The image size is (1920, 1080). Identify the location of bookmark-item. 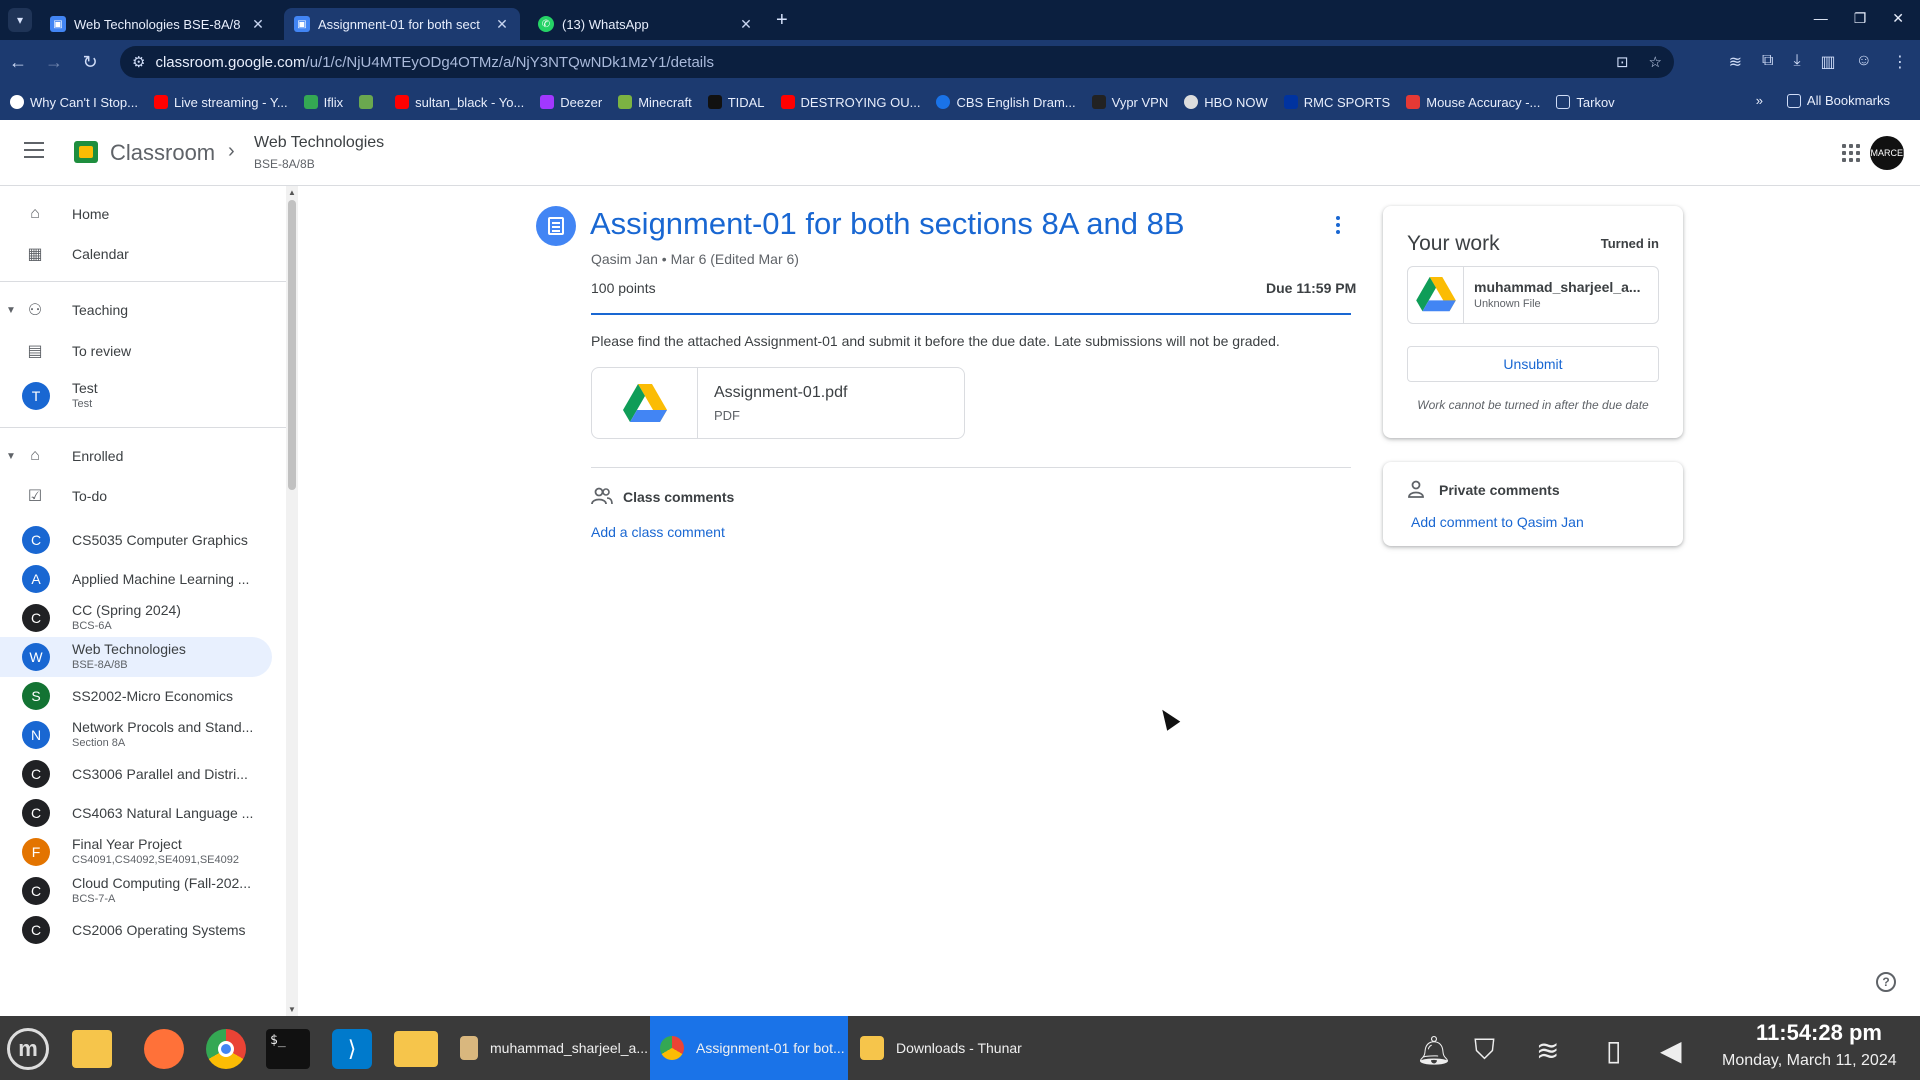
(369, 102).